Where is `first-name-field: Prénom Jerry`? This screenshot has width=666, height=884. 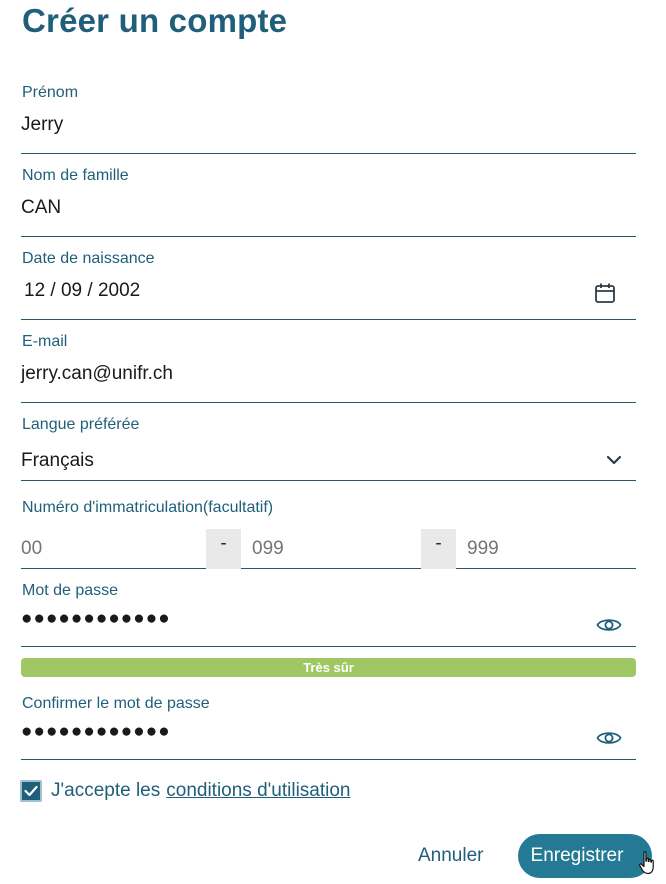 first-name-field: Prénom Jerry is located at coordinates (328, 119).